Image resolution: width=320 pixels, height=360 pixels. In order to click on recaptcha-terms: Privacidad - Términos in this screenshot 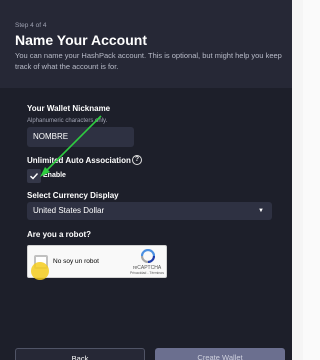, I will do `click(147, 273)`.